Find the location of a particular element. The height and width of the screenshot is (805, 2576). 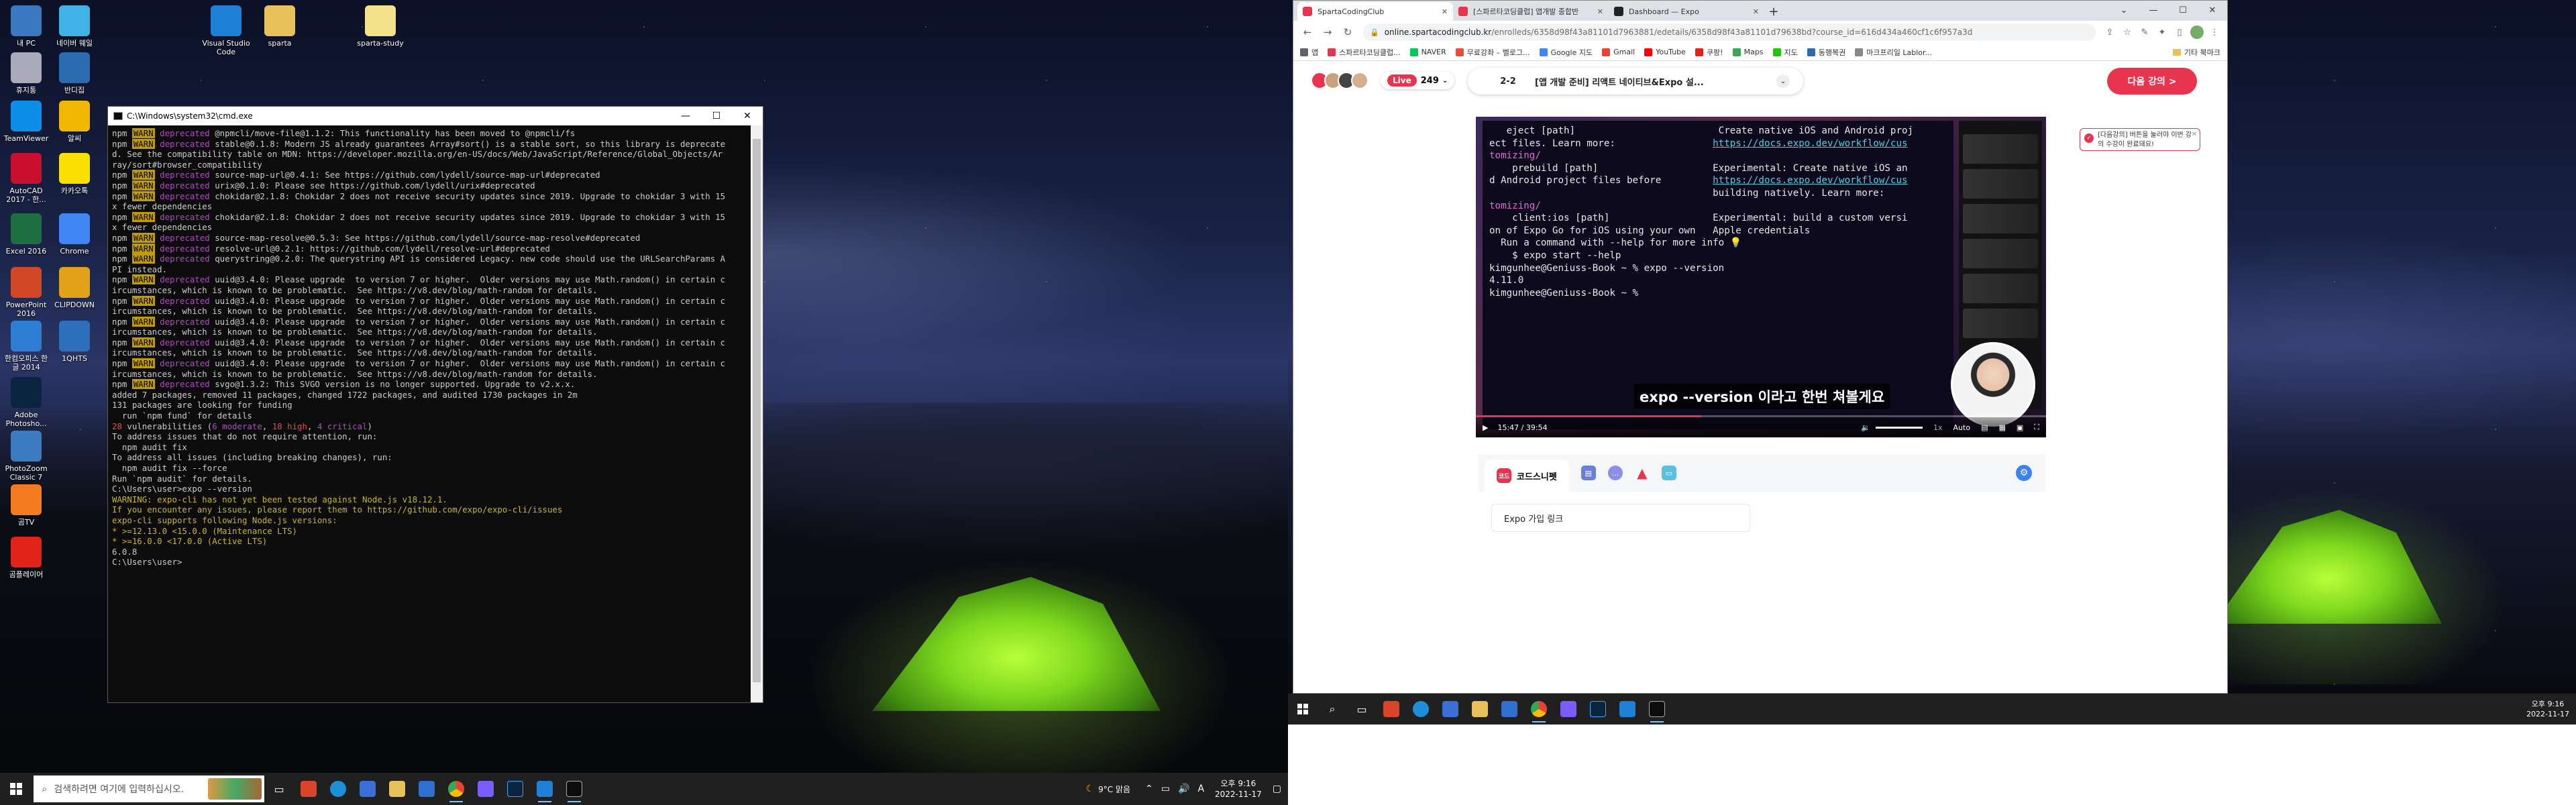

fullscreen-icon: ⛶ is located at coordinates (2036, 427).